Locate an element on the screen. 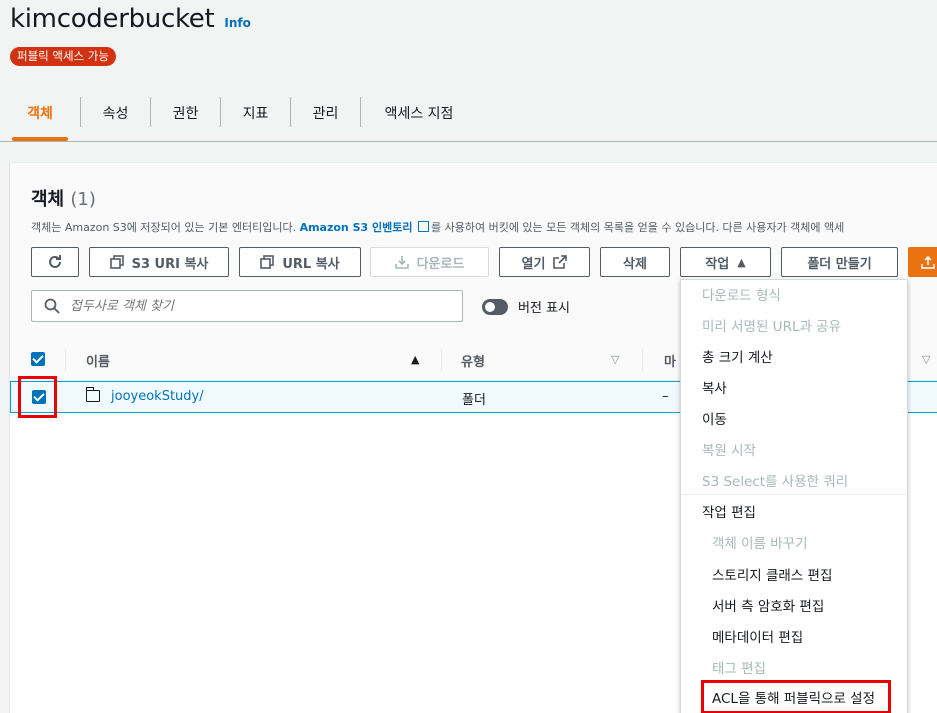  sort-ascending-icon: ▲ is located at coordinates (415, 359).